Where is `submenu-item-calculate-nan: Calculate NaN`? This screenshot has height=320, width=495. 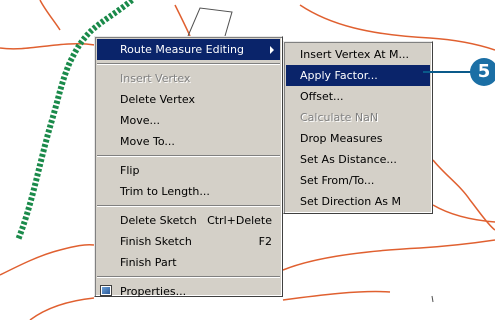 submenu-item-calculate-nan: Calculate NaN is located at coordinates (358, 117).